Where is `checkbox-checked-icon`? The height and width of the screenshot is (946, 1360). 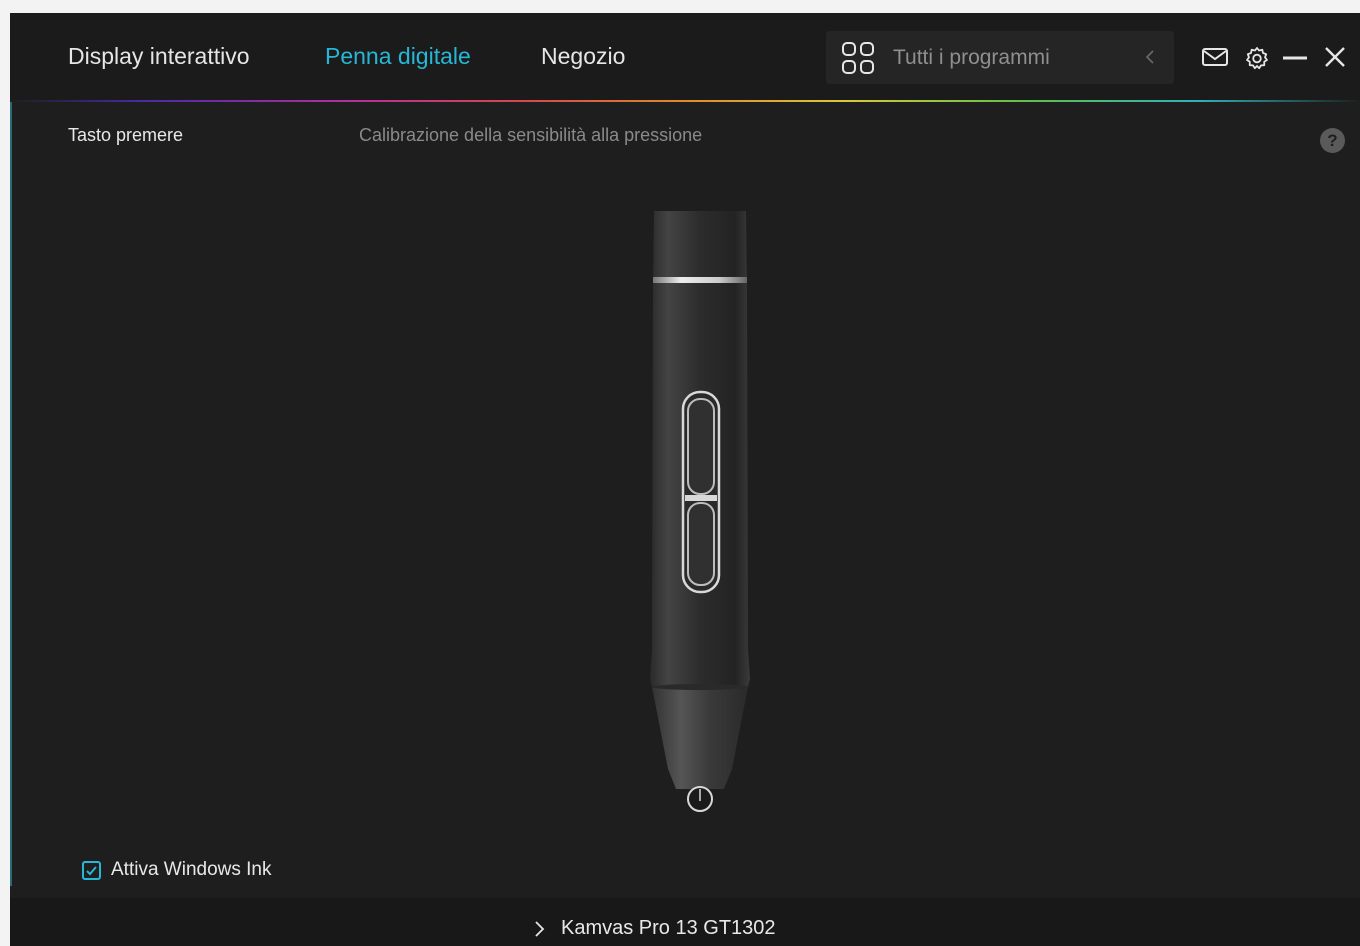 checkbox-checked-icon is located at coordinates (91, 870).